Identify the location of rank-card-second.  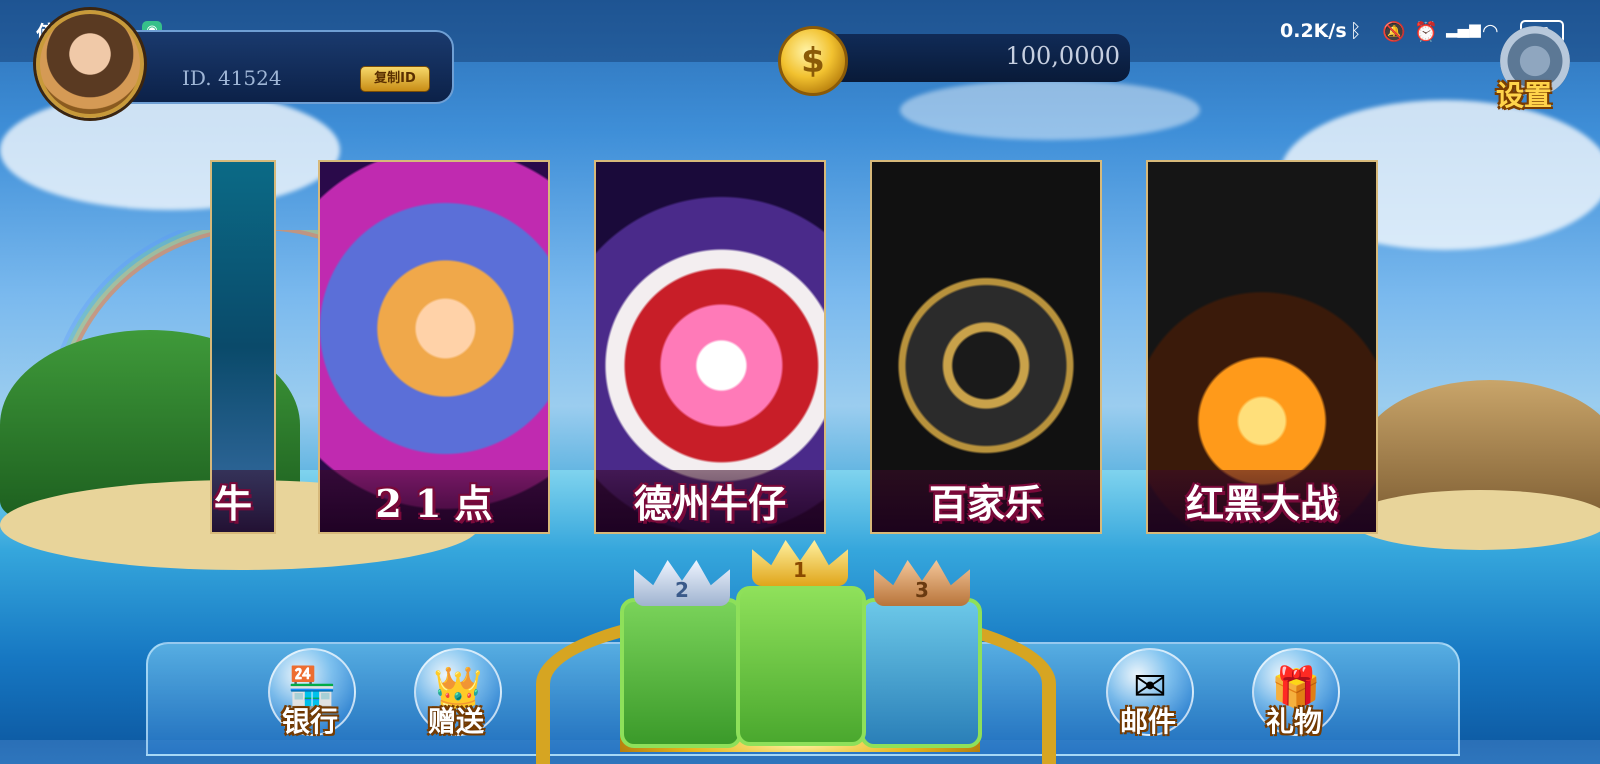
(681, 673).